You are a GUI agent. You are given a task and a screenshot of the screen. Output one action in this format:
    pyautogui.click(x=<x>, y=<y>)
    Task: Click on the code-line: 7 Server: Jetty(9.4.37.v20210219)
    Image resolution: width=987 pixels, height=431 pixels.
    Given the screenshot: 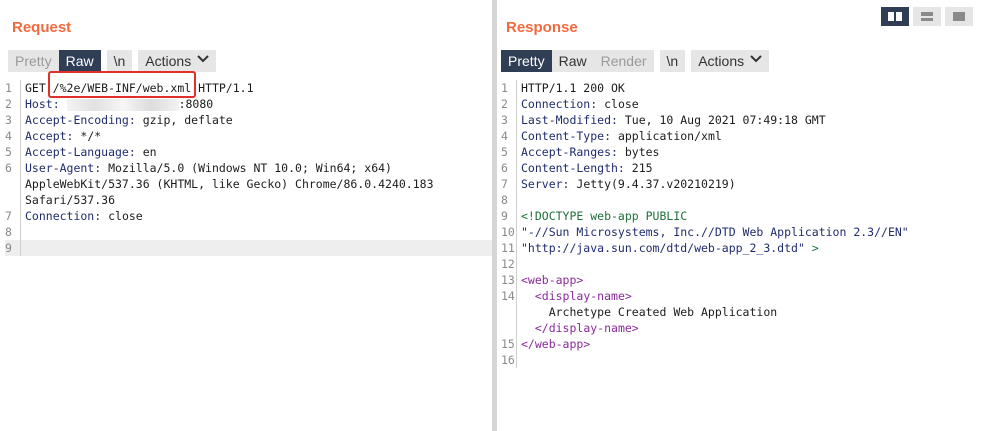 What is the action you would take?
    pyautogui.click(x=744, y=184)
    